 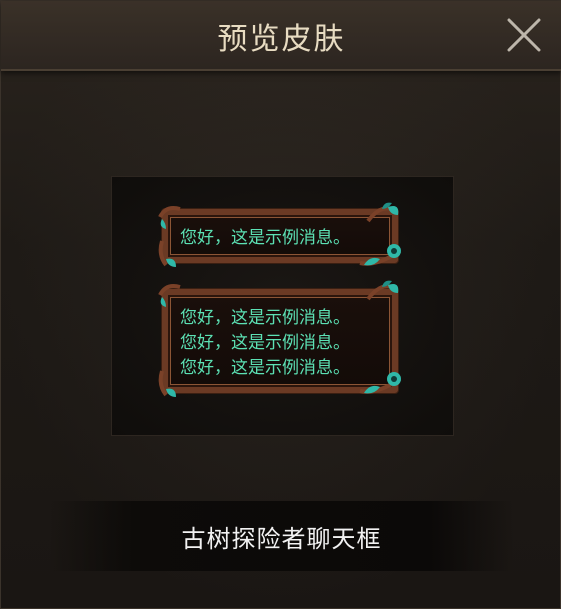 I want to click on dialog-header: 预览皮肤, so click(x=281, y=36).